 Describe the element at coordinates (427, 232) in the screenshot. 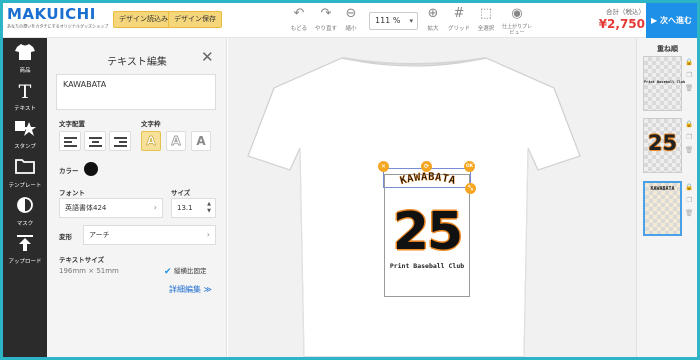

I see `number-text: 25` at that location.